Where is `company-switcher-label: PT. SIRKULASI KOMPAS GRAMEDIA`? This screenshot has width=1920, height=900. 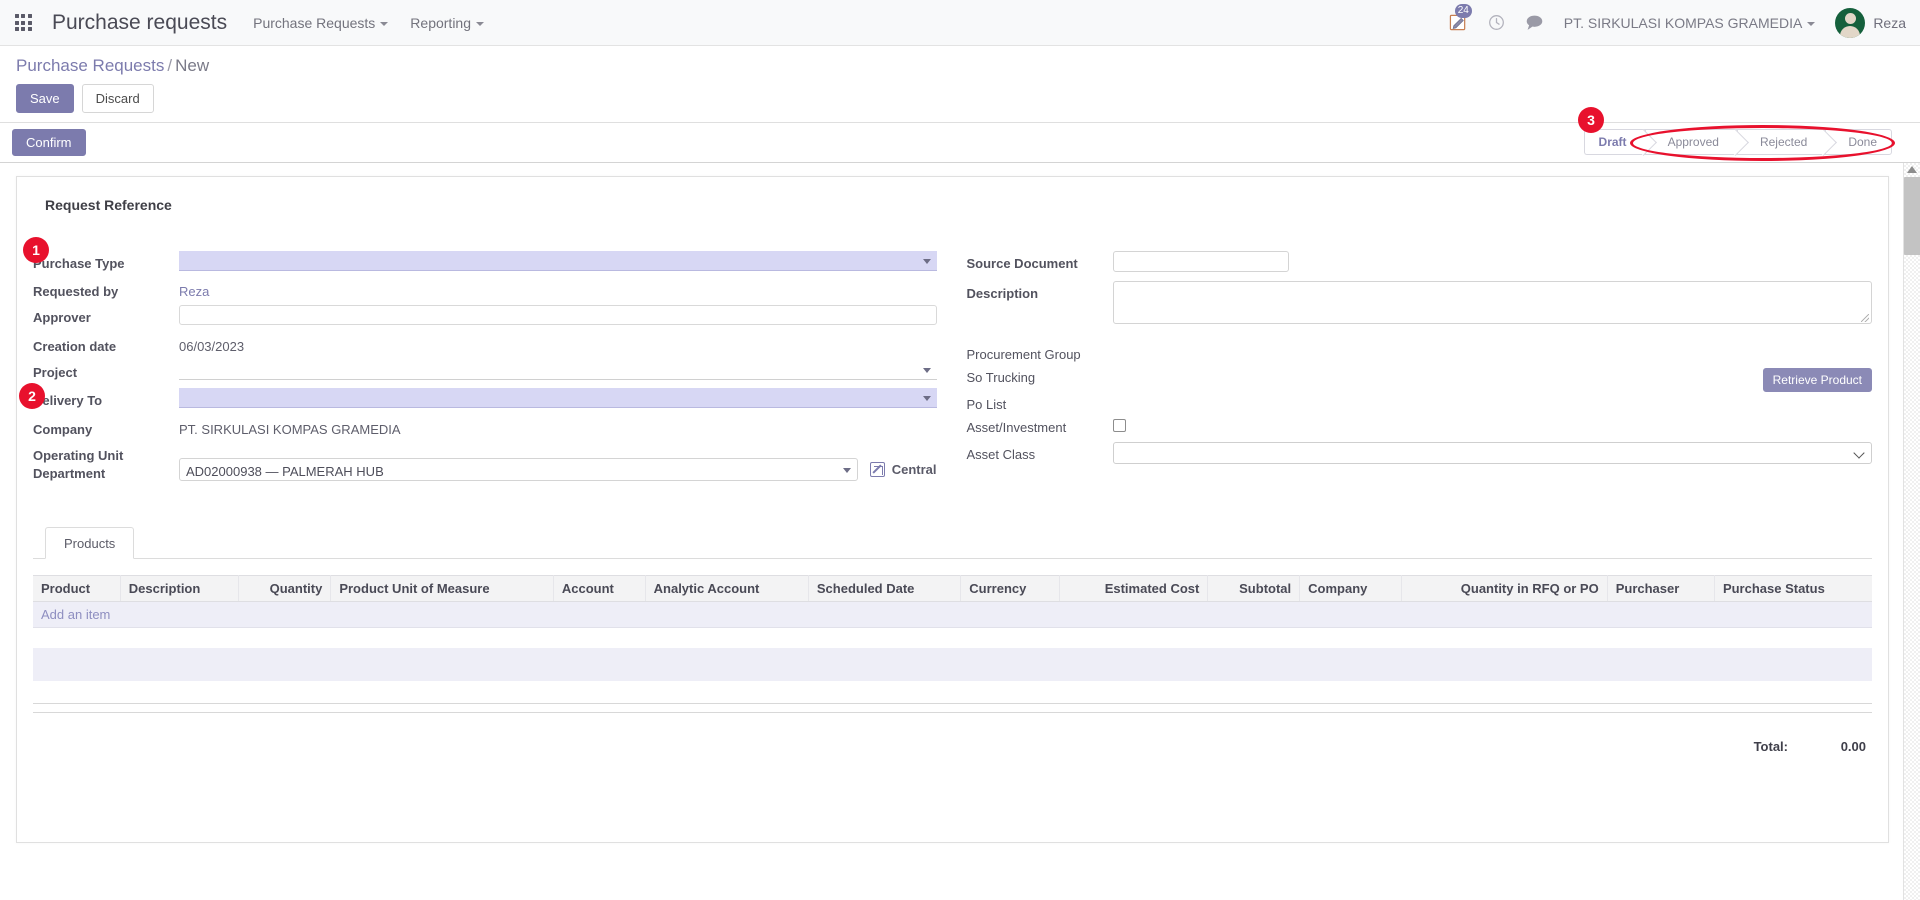 company-switcher-label: PT. SIRKULASI KOMPAS GRAMEDIA is located at coordinates (1683, 22).